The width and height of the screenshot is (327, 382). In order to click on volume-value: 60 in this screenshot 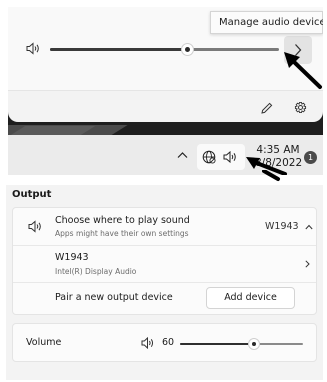, I will do `click(168, 342)`.